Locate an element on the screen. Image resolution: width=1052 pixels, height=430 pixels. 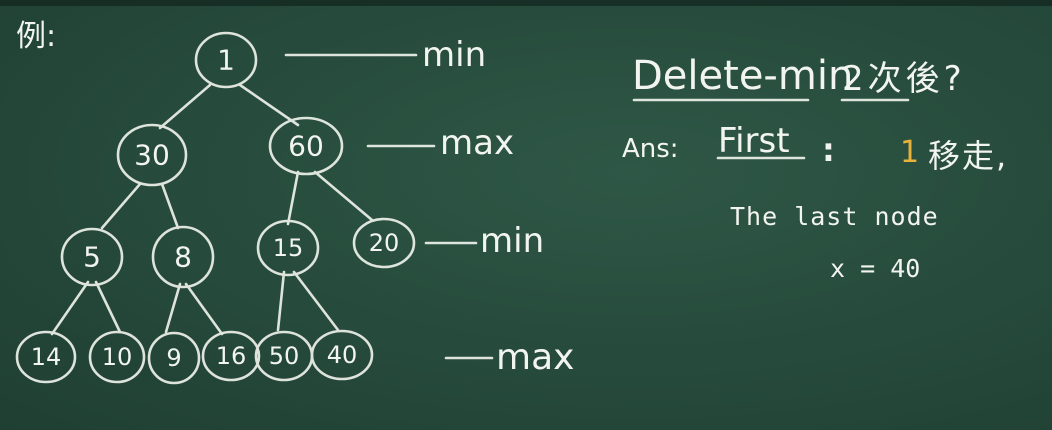
delete-min-heading: Delete-min is located at coordinates (743, 76).